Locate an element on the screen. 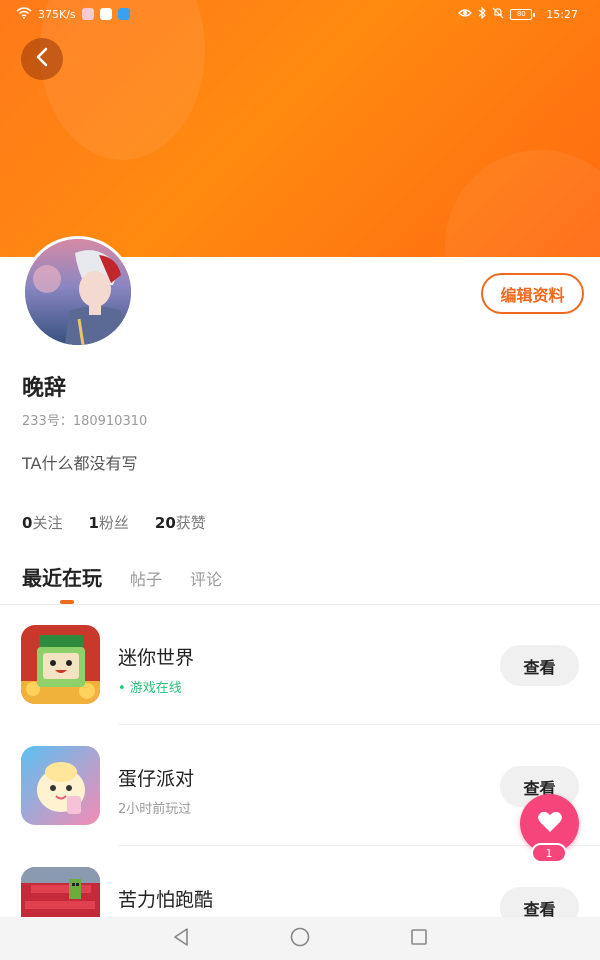  tab-recently-played: 最近在玩 is located at coordinates (62, 576).